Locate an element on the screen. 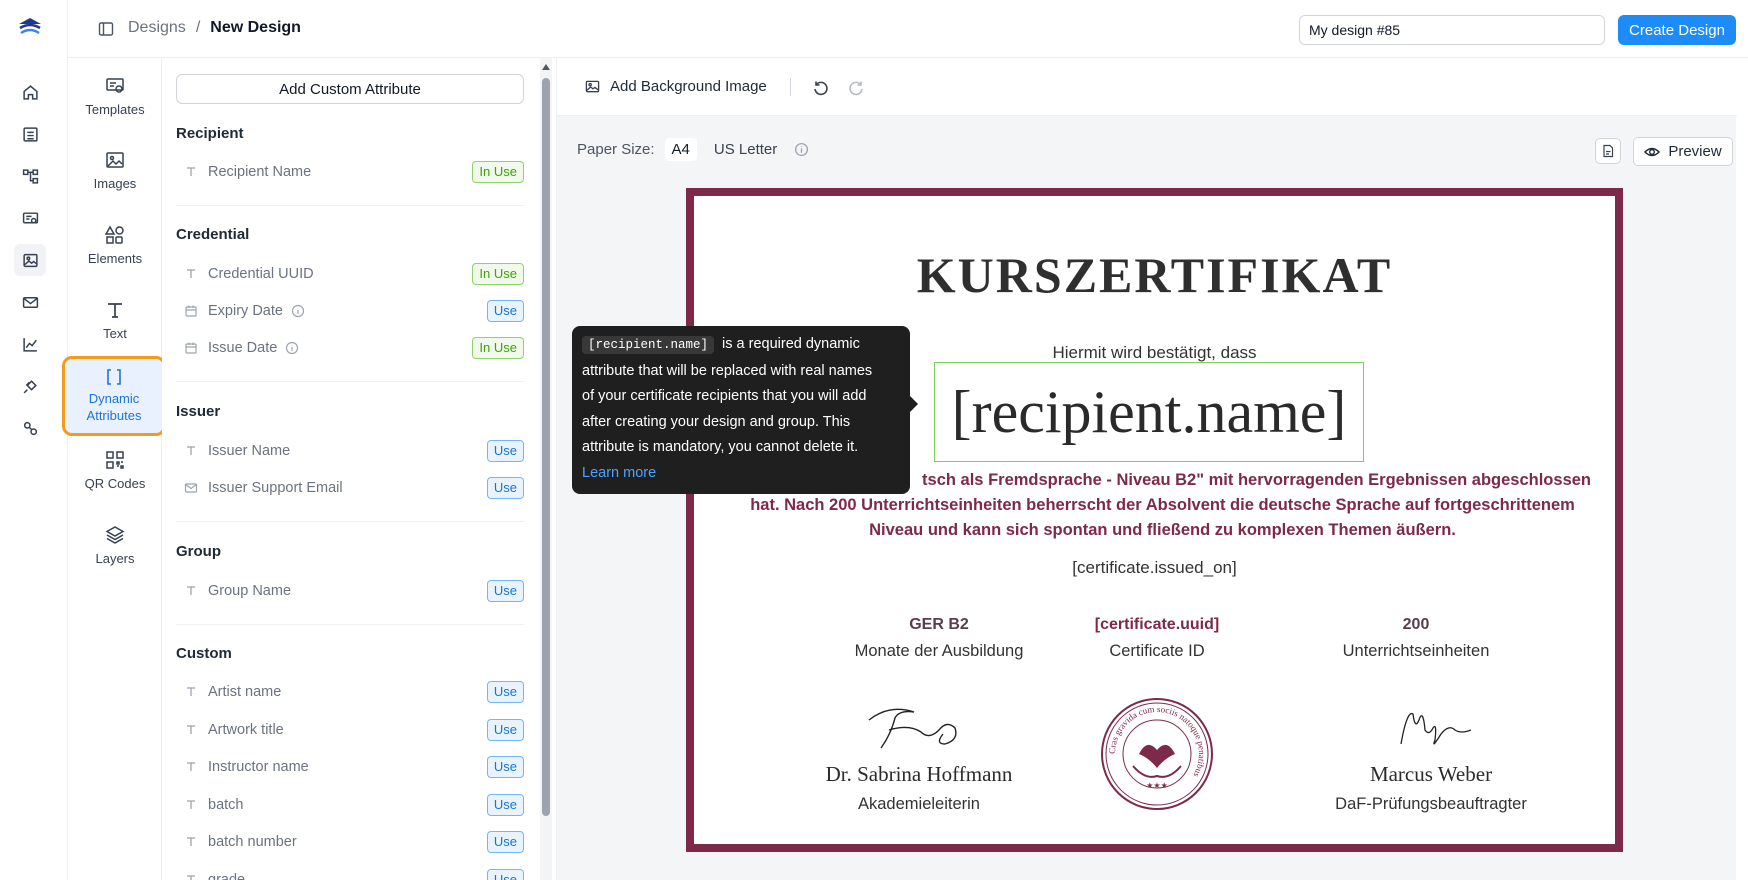 Image resolution: width=1748 pixels, height=880 pixels. text-icon is located at coordinates (115, 310).